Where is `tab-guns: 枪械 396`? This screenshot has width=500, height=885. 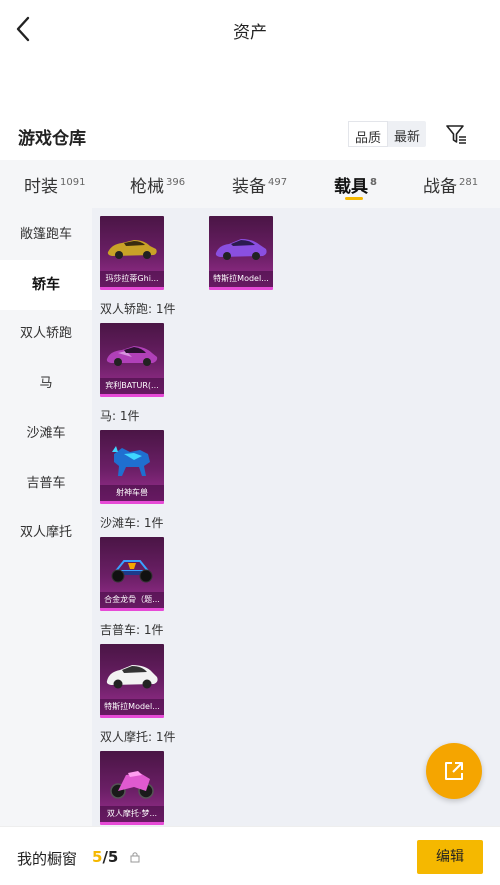
tab-guns: 枪械 396 is located at coordinates (157, 184).